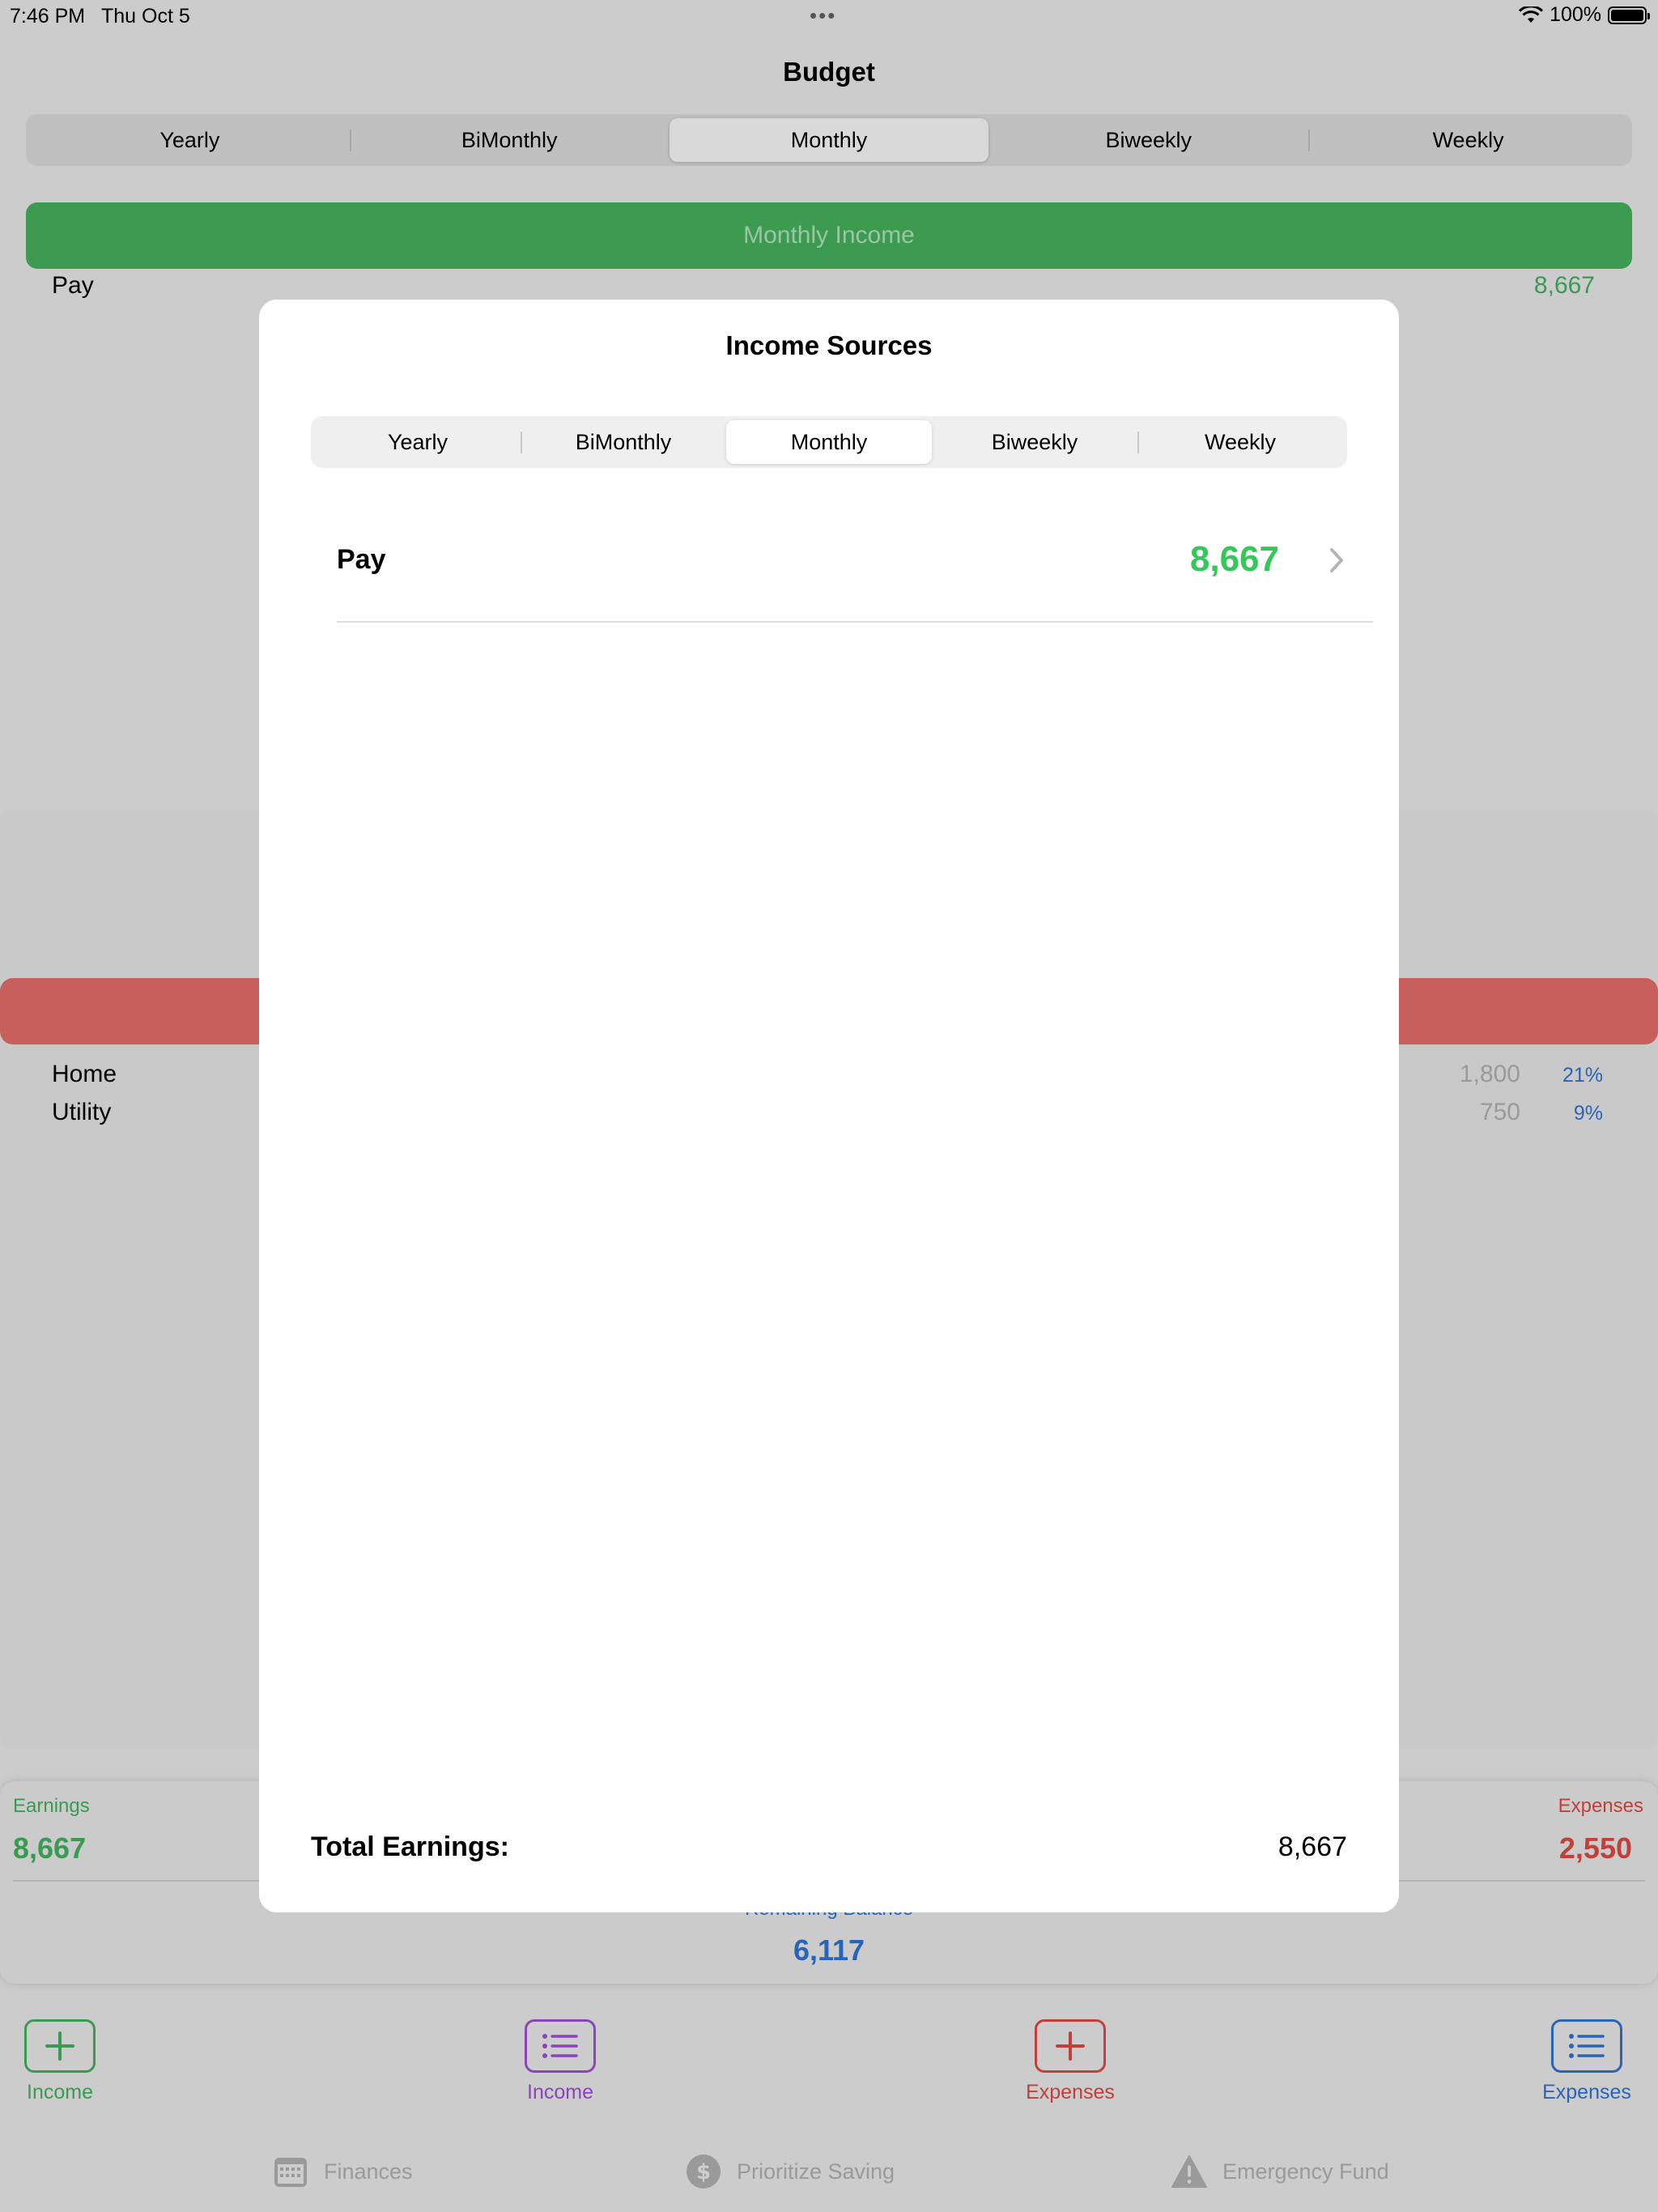  I want to click on tab-biweekly: Biweekly, so click(1148, 140).